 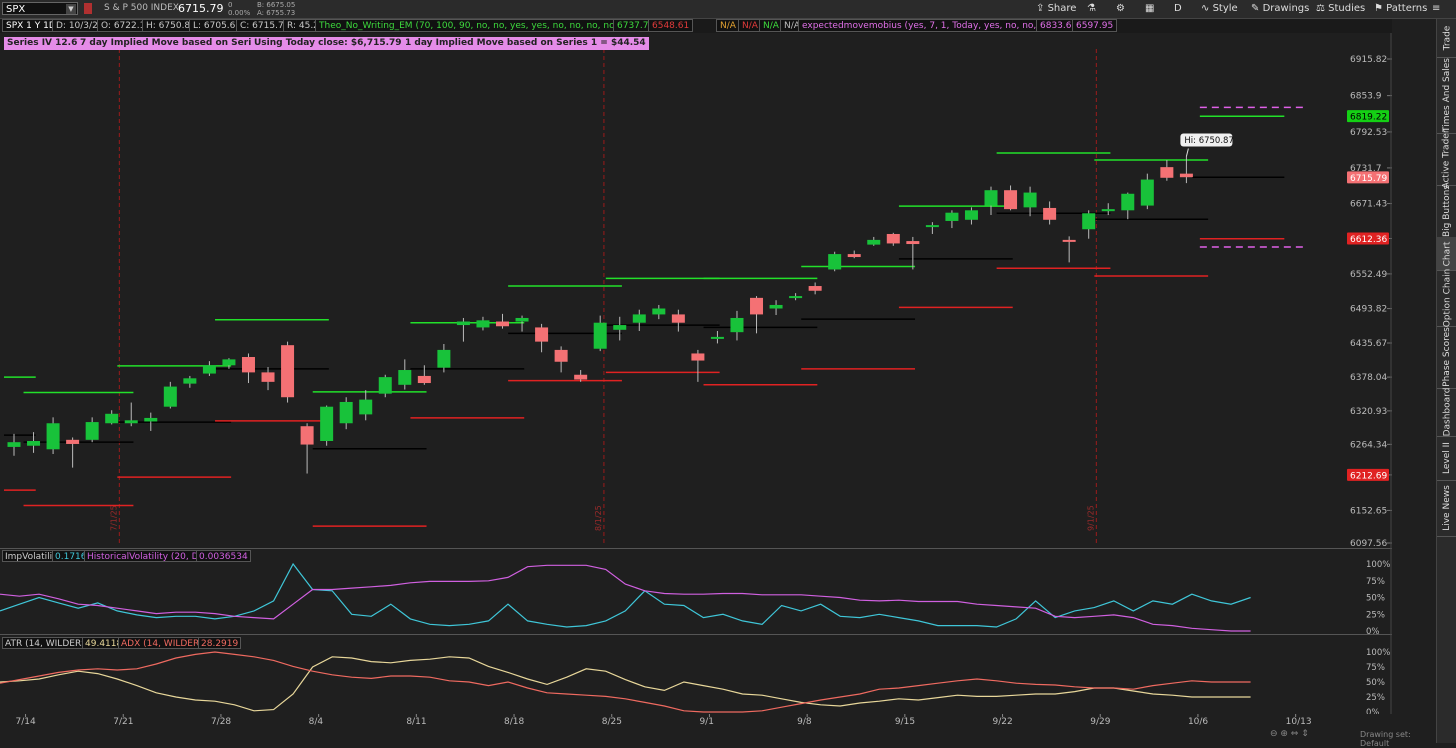 What do you see at coordinates (223, 556) in the screenshot?
I see `hv-value: 0.0036534` at bounding box center [223, 556].